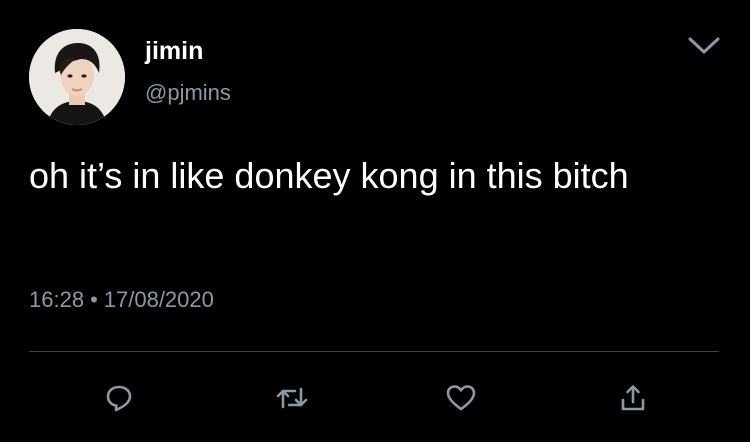  Describe the element at coordinates (374, 351) in the screenshot. I see `divider` at that location.